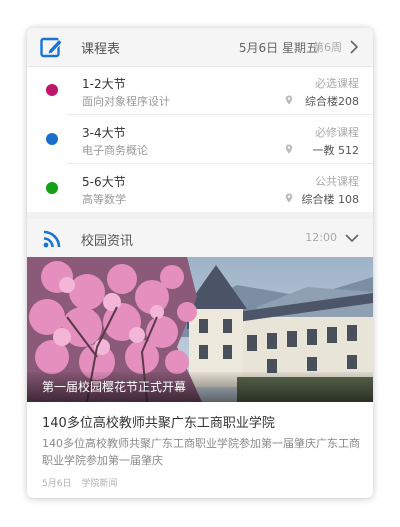 The height and width of the screenshot is (527, 400). I want to click on class-course: 电子商务概论, so click(115, 150).